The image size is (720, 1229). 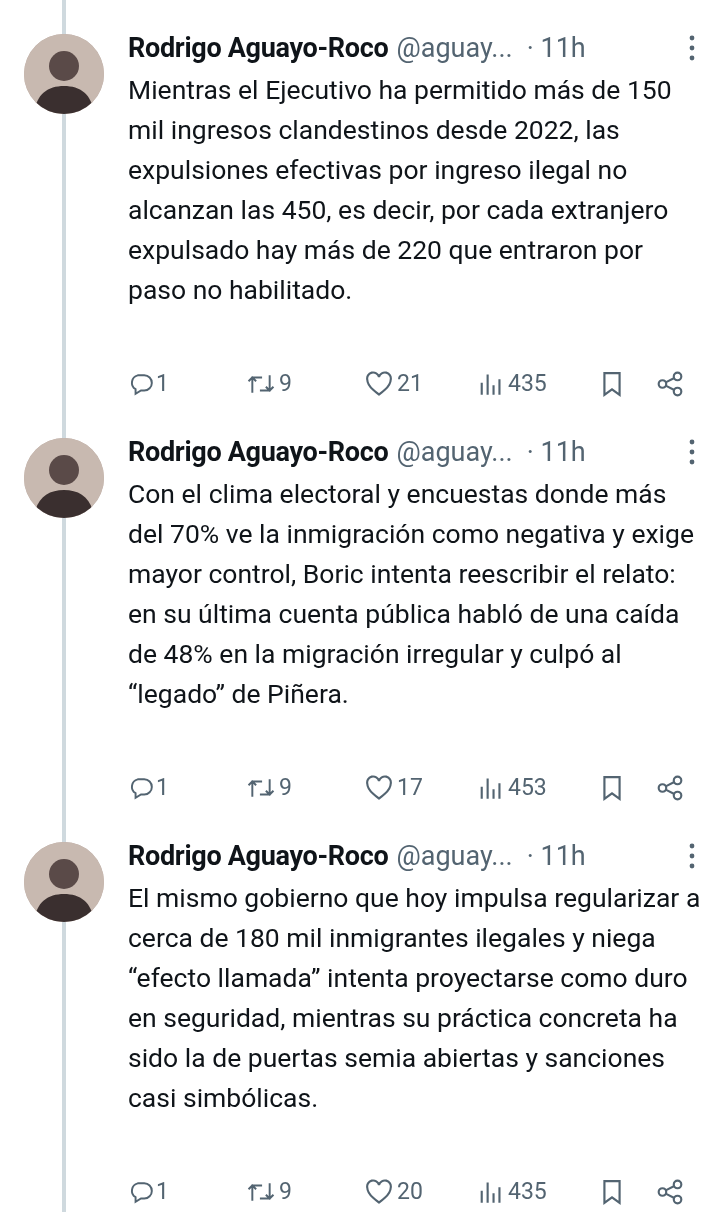 I want to click on like-count: 20, so click(x=410, y=1192).